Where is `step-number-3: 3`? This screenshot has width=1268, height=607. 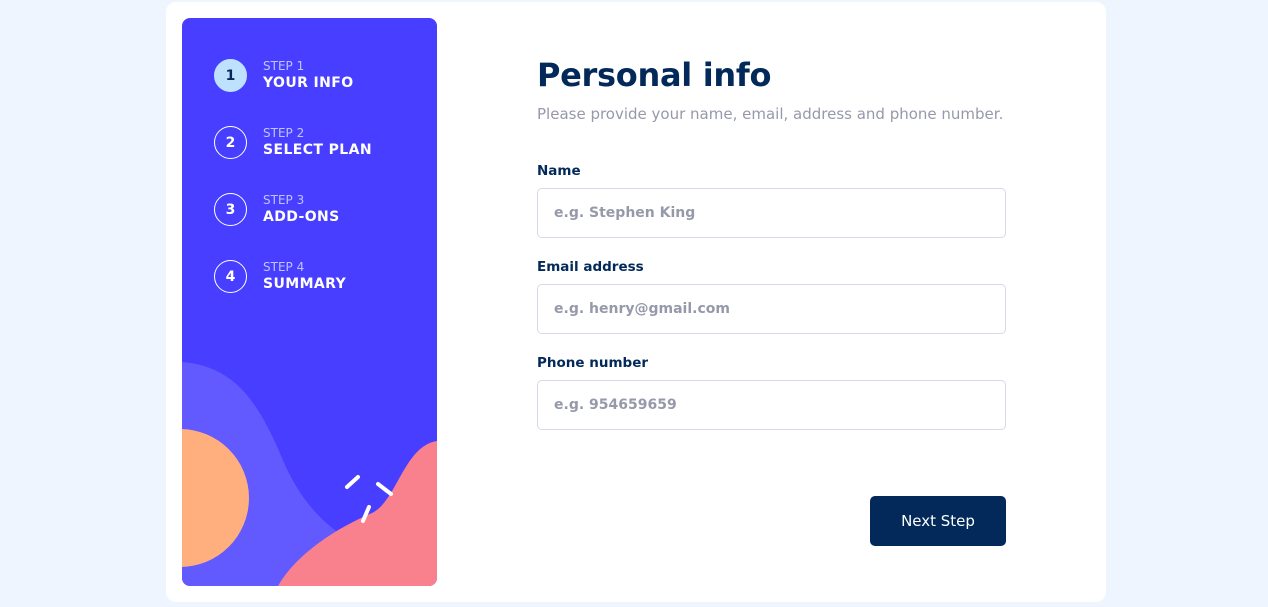
step-number-3: 3 is located at coordinates (230, 209).